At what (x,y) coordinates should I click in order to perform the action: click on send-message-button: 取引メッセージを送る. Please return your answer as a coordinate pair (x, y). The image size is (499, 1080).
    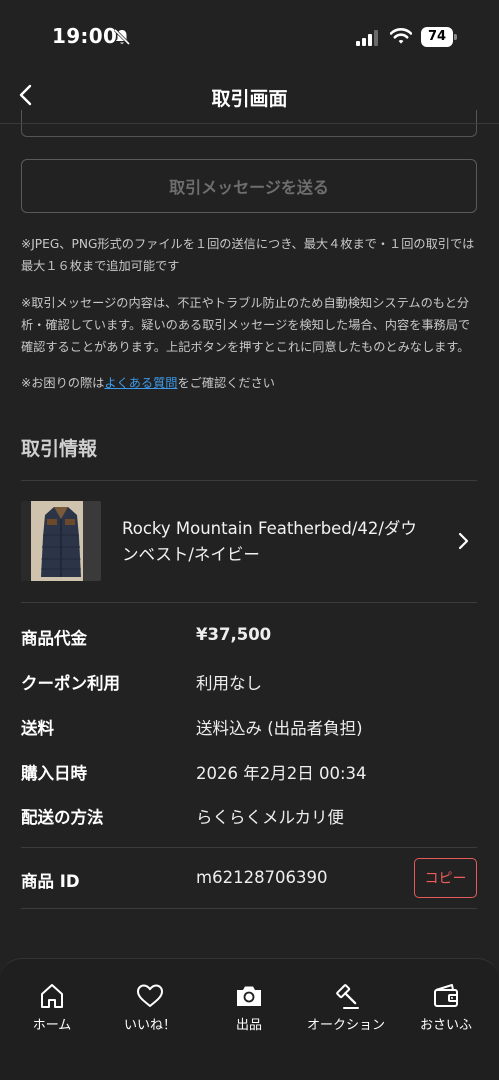
    Looking at the image, I should click on (249, 186).